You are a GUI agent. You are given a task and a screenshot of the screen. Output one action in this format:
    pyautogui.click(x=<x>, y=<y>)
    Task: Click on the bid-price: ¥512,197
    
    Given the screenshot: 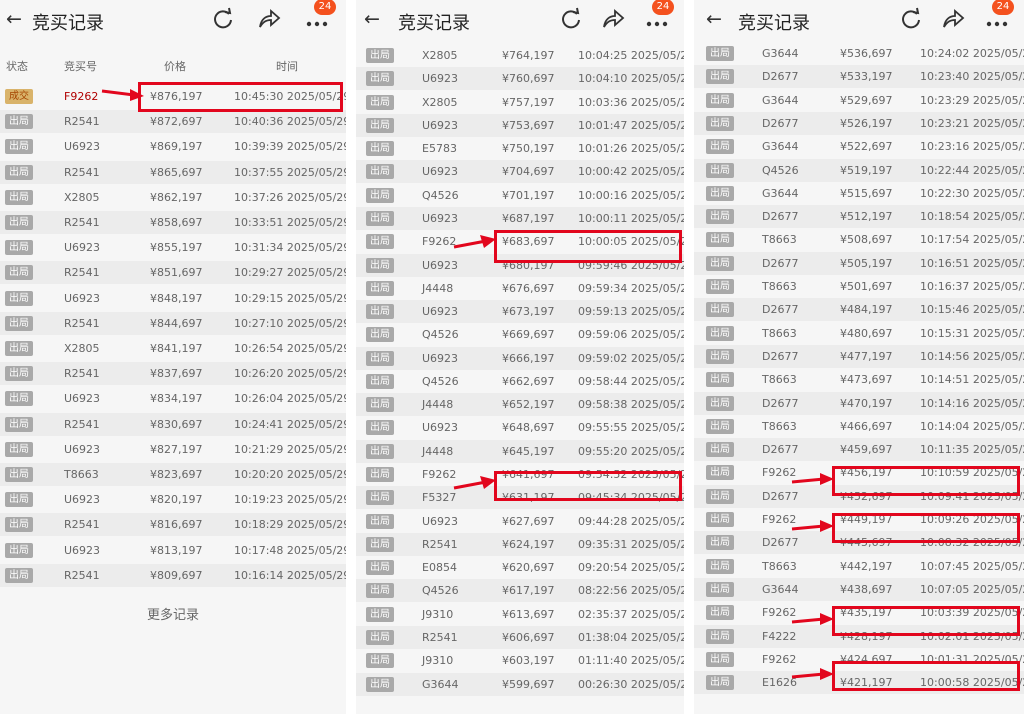 What is the action you would take?
    pyautogui.click(x=866, y=217)
    